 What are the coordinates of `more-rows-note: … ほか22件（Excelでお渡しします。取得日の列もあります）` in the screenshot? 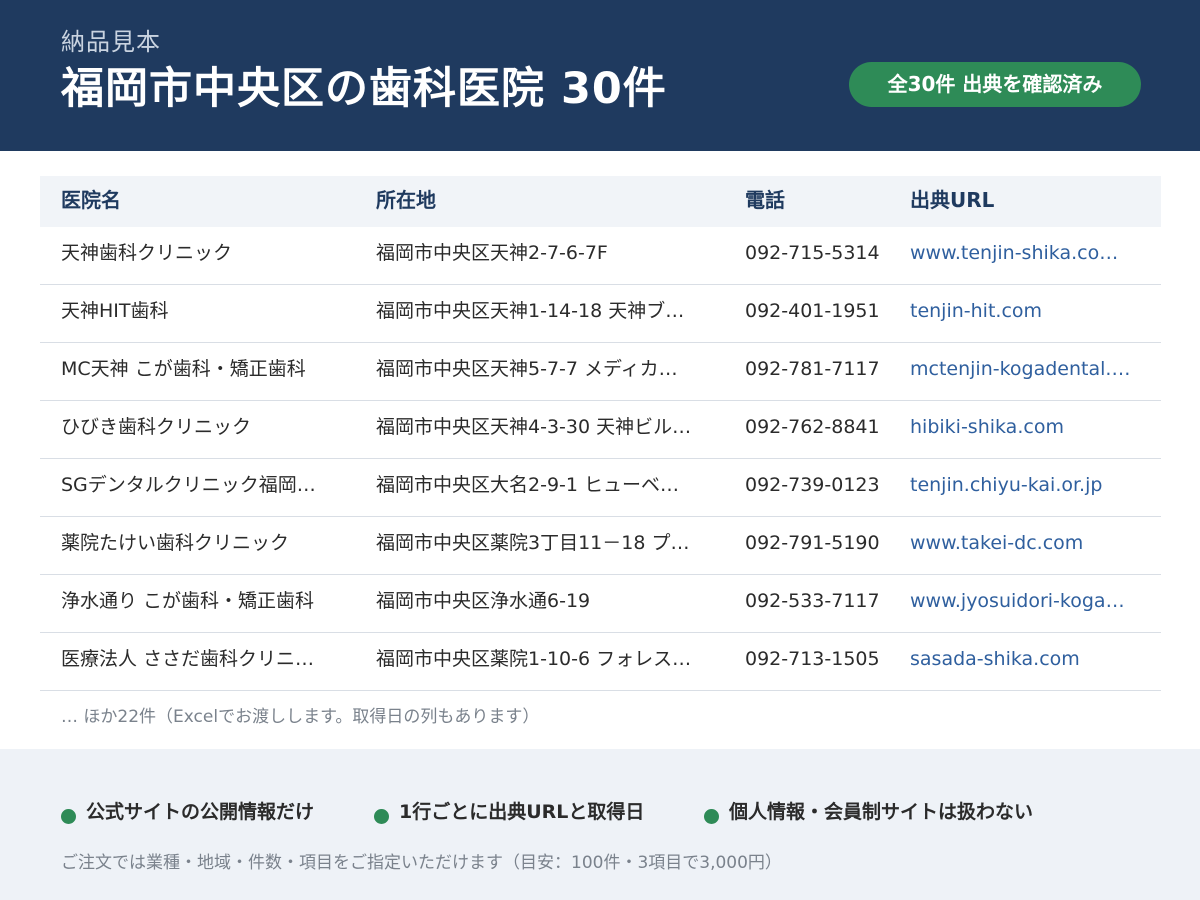 It's located at (300, 717).